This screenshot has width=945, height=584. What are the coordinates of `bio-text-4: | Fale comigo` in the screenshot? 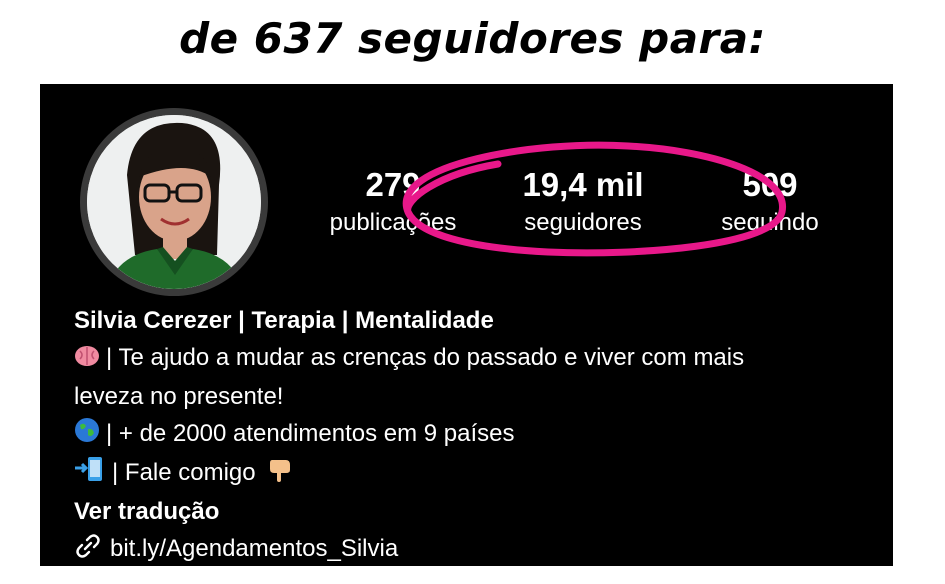 It's located at (184, 472).